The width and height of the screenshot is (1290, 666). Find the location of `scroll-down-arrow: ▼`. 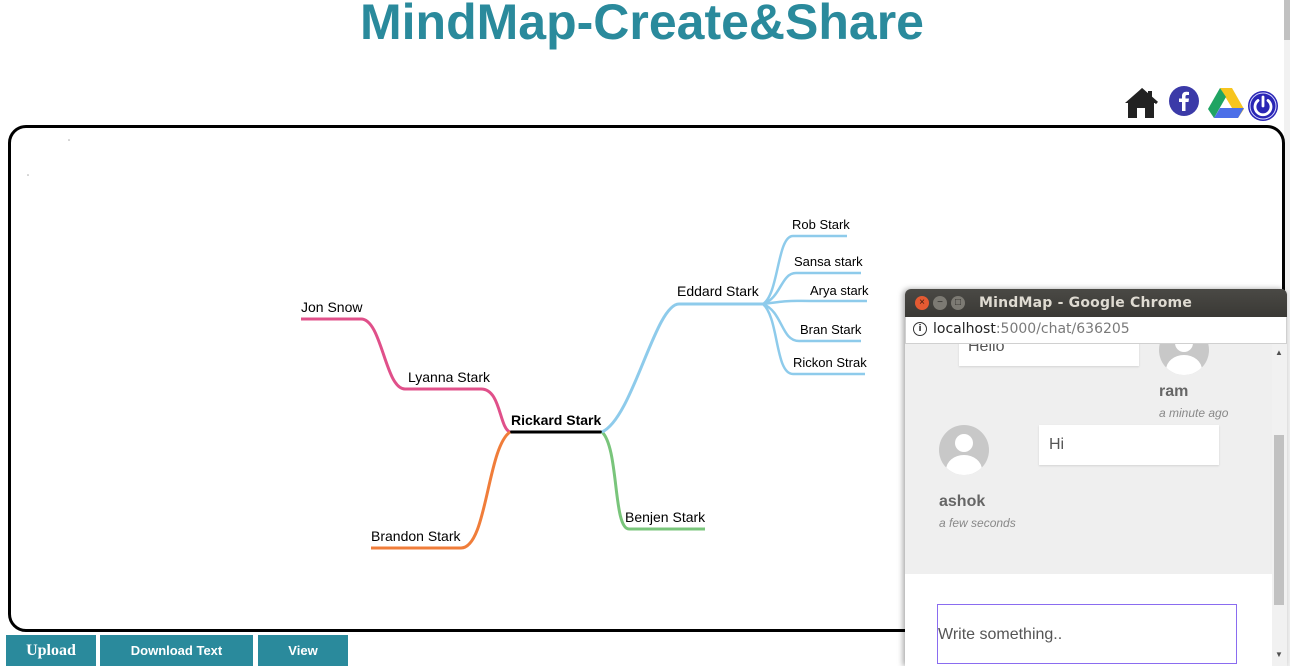

scroll-down-arrow: ▼ is located at coordinates (1279, 654).